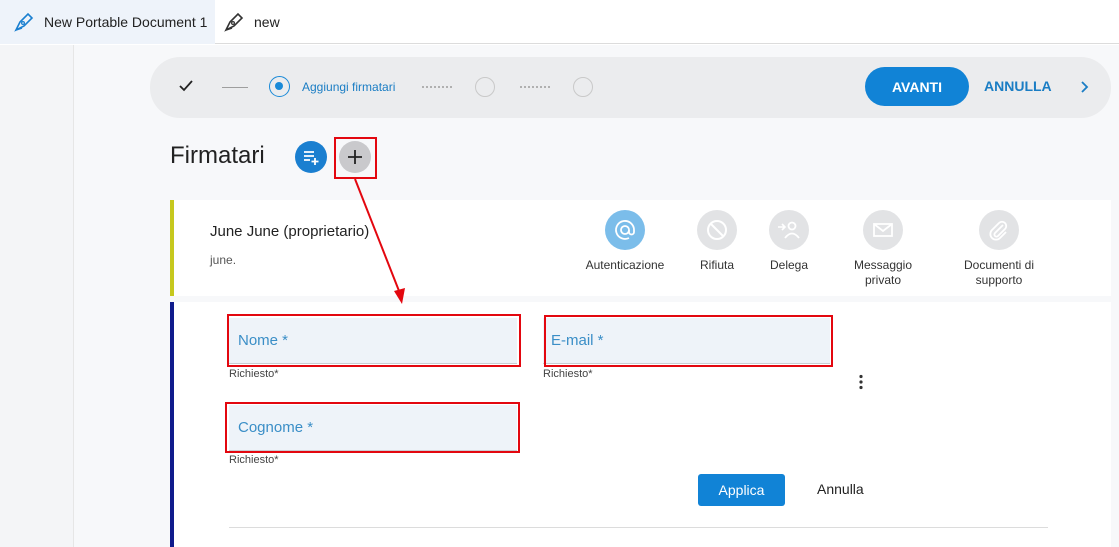  I want to click on divider, so click(638, 527).